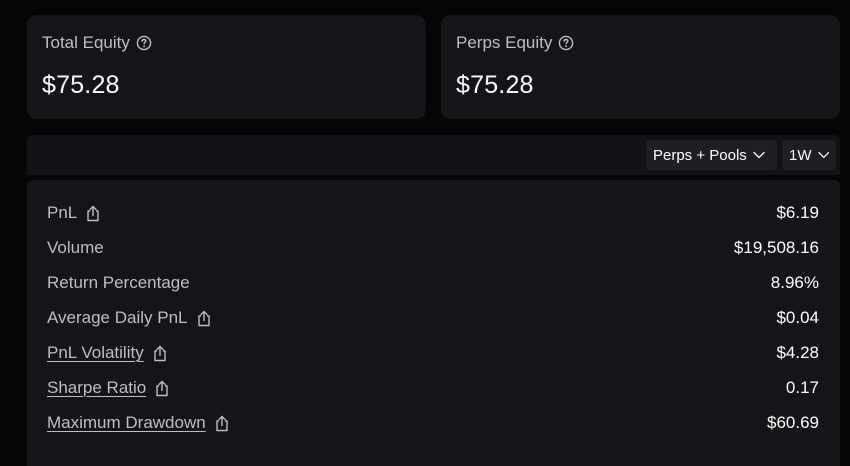  Describe the element at coordinates (797, 352) in the screenshot. I see `stat-value: $4.28` at that location.